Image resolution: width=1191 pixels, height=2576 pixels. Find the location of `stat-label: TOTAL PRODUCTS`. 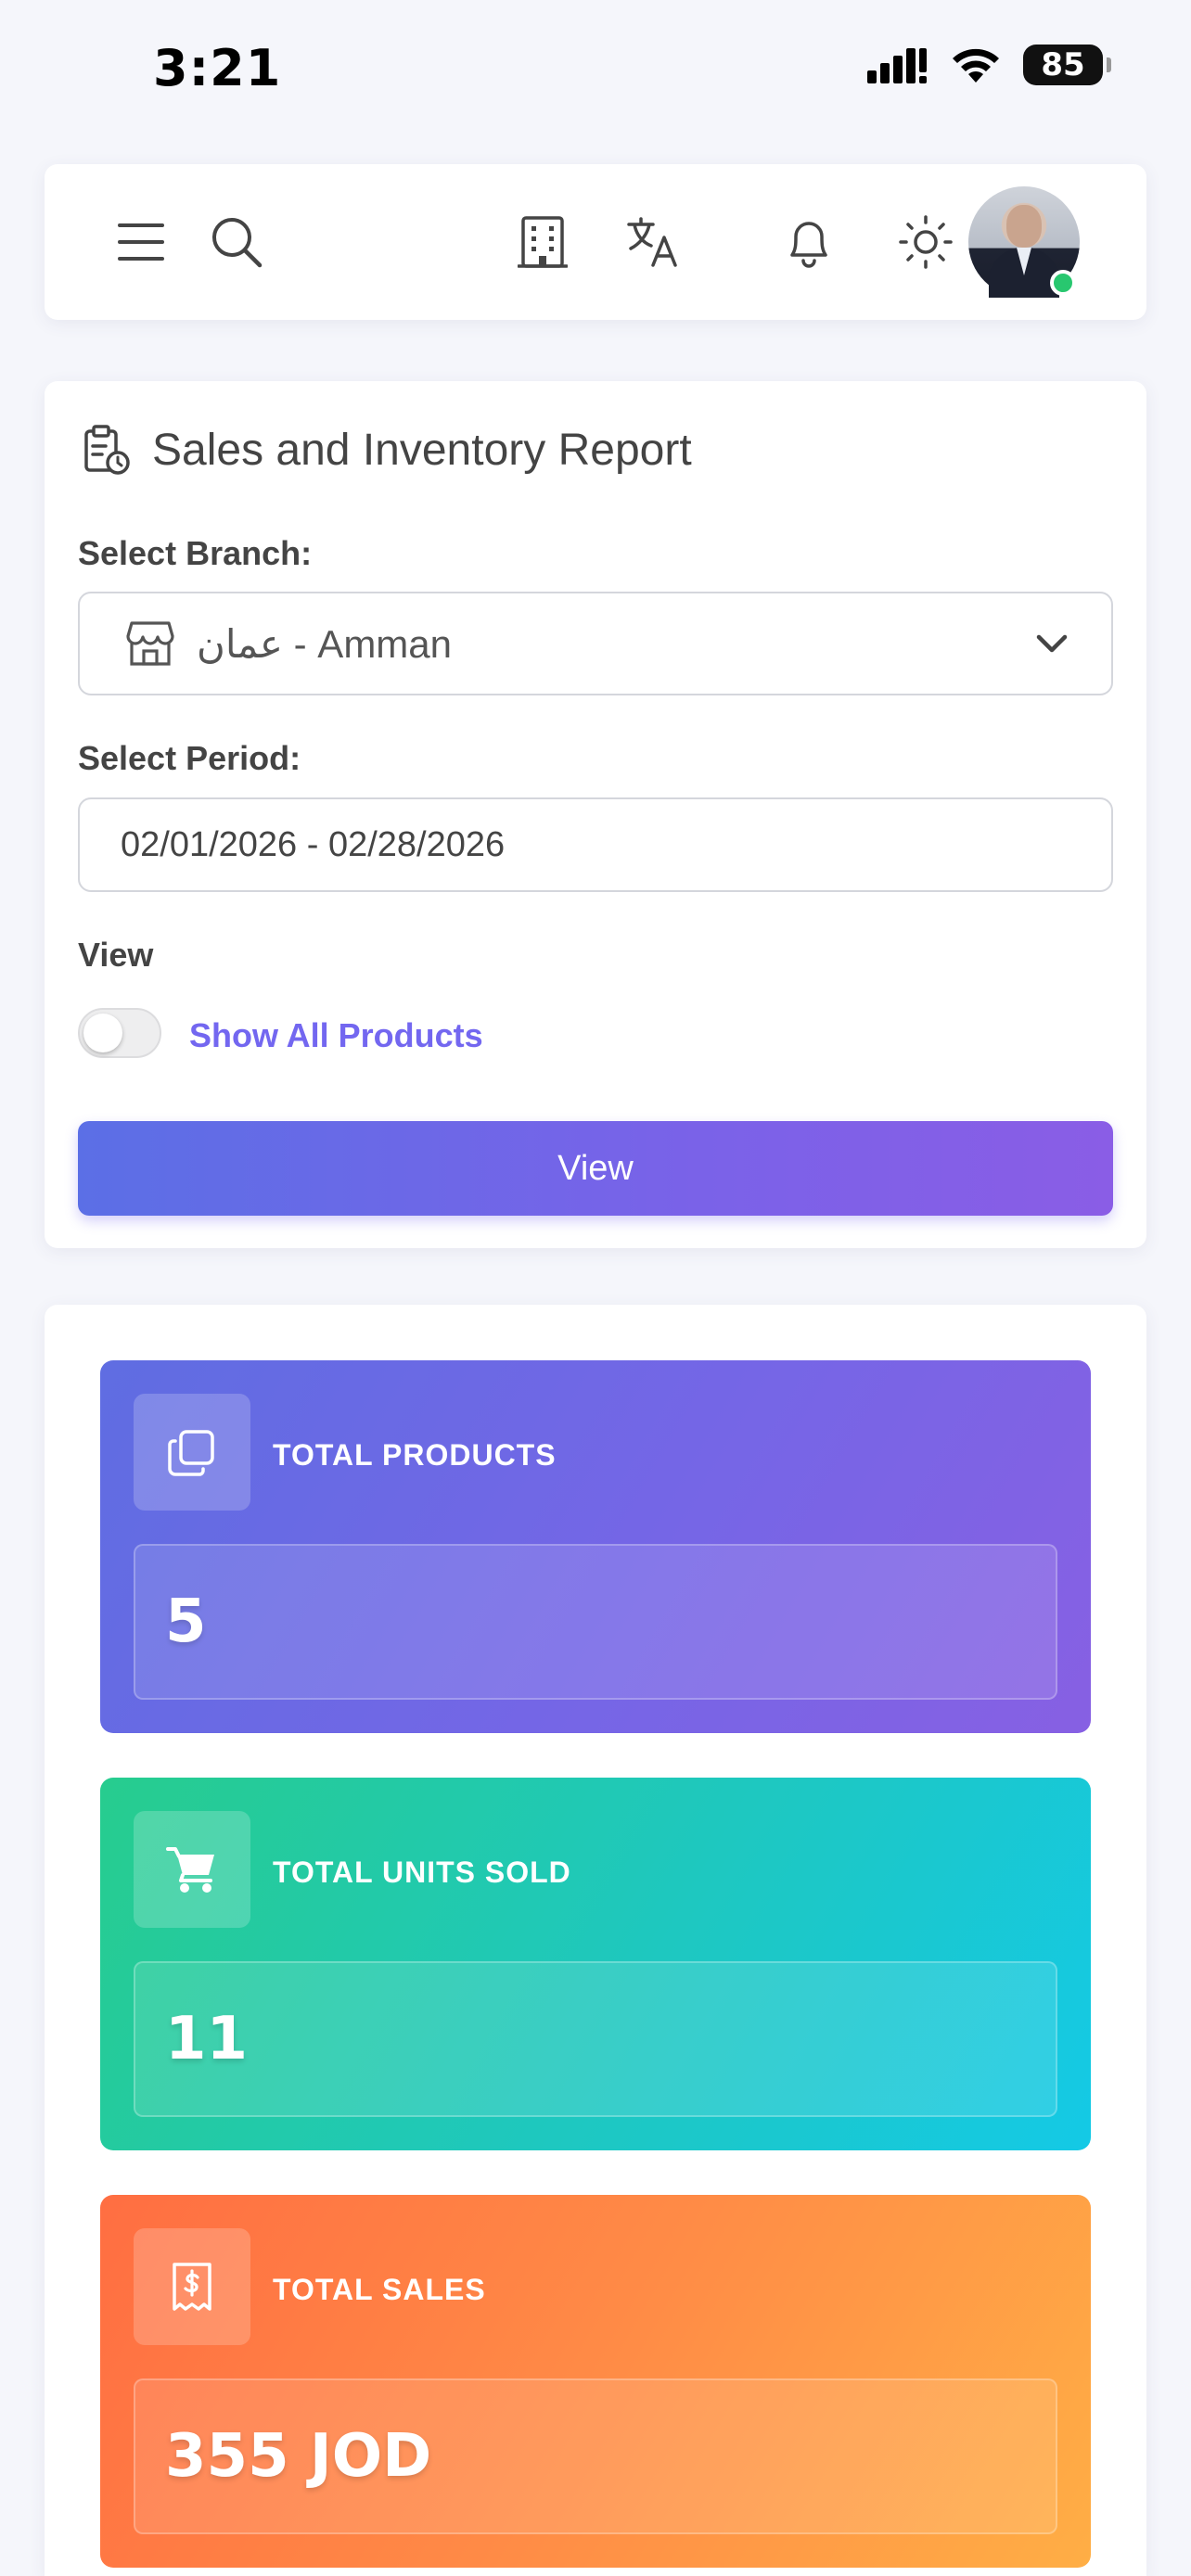

stat-label: TOTAL PRODUCTS is located at coordinates (415, 1455).